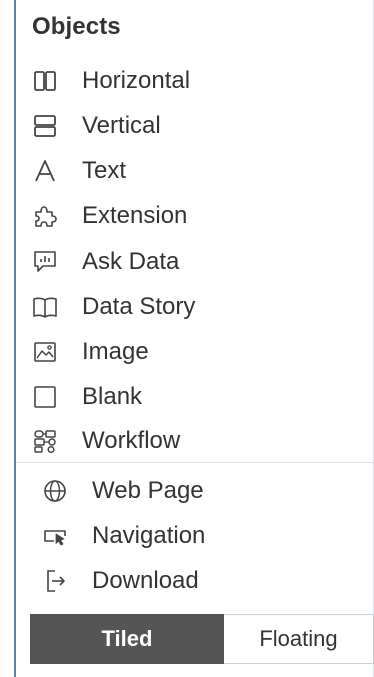 The width and height of the screenshot is (374, 677). Describe the element at coordinates (127, 639) in the screenshot. I see `tiled-button: Tiled` at that location.